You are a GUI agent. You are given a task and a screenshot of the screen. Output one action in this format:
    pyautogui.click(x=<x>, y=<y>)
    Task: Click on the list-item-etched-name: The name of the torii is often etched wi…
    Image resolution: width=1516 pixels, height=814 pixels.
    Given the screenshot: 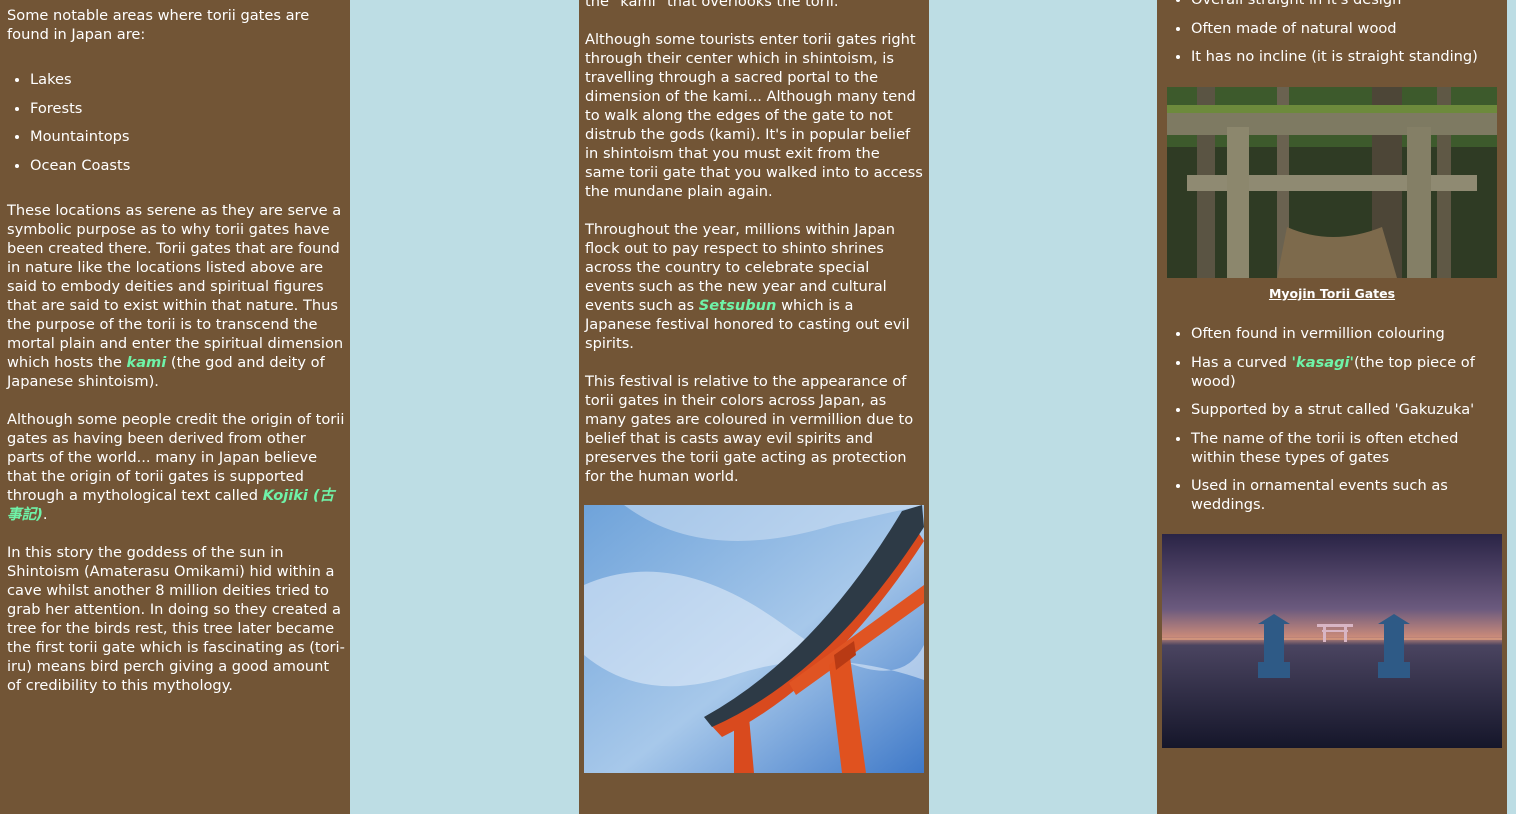 What is the action you would take?
    pyautogui.click(x=1346, y=448)
    